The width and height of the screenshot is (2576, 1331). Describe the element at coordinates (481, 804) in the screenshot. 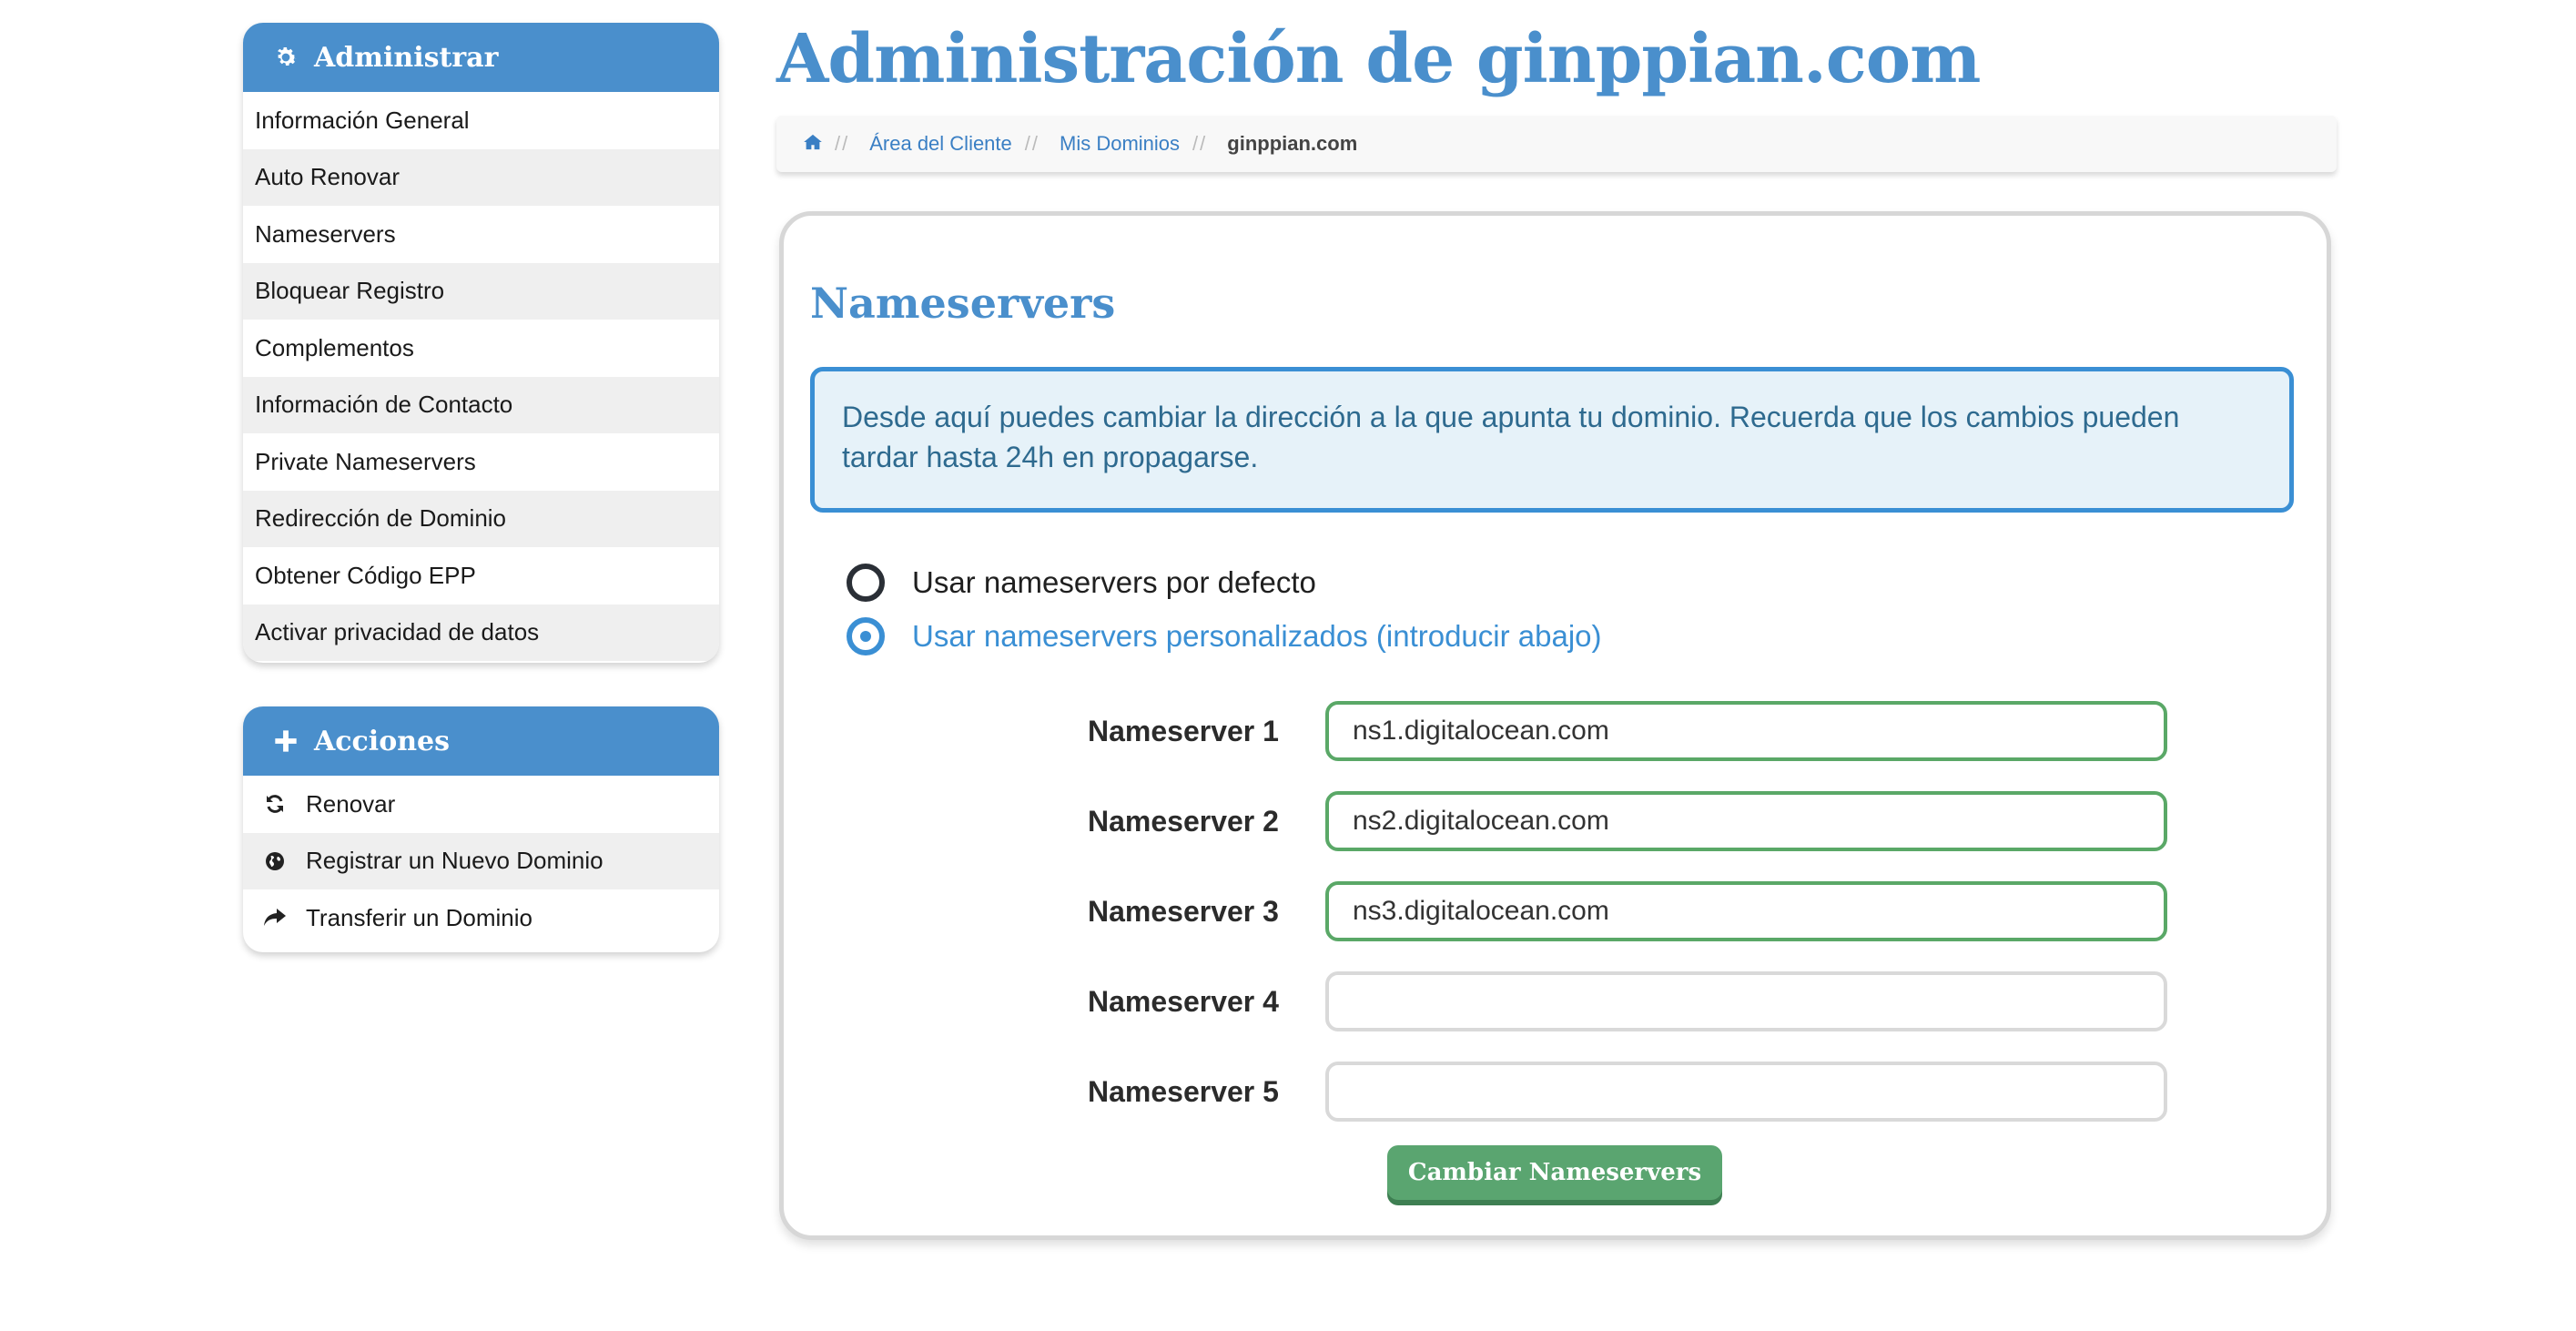

I see `action-renovar: Renovar` at that location.